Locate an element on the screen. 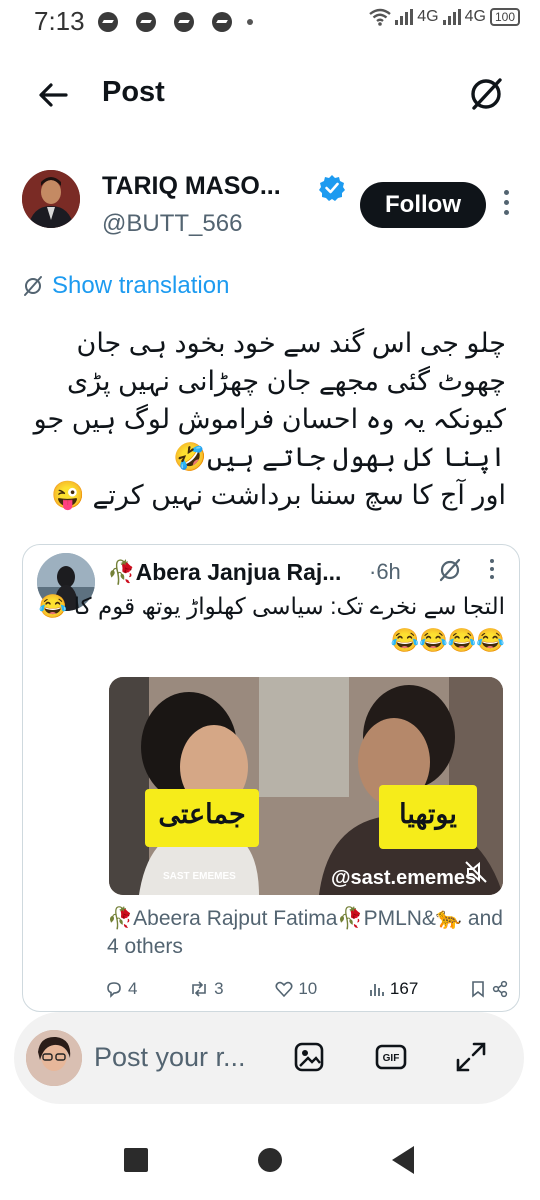 The width and height of the screenshot is (540, 1200). reply-metric: 4 is located at coordinates (121, 989).